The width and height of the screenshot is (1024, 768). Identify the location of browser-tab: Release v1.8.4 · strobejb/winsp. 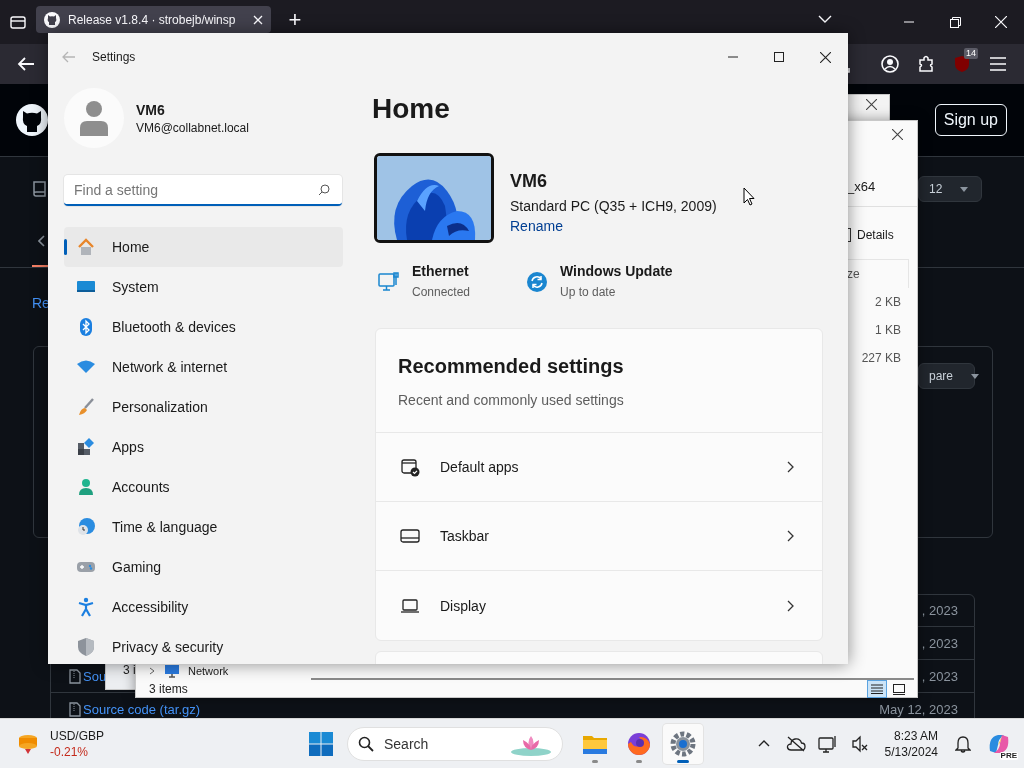
(153, 19).